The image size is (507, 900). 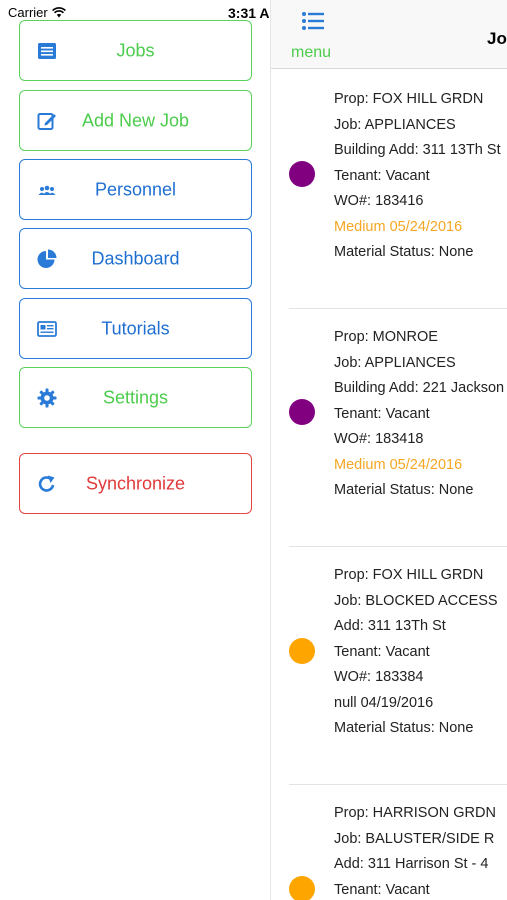 What do you see at coordinates (311, 52) in the screenshot?
I see `menu-toggle-label: menu` at bounding box center [311, 52].